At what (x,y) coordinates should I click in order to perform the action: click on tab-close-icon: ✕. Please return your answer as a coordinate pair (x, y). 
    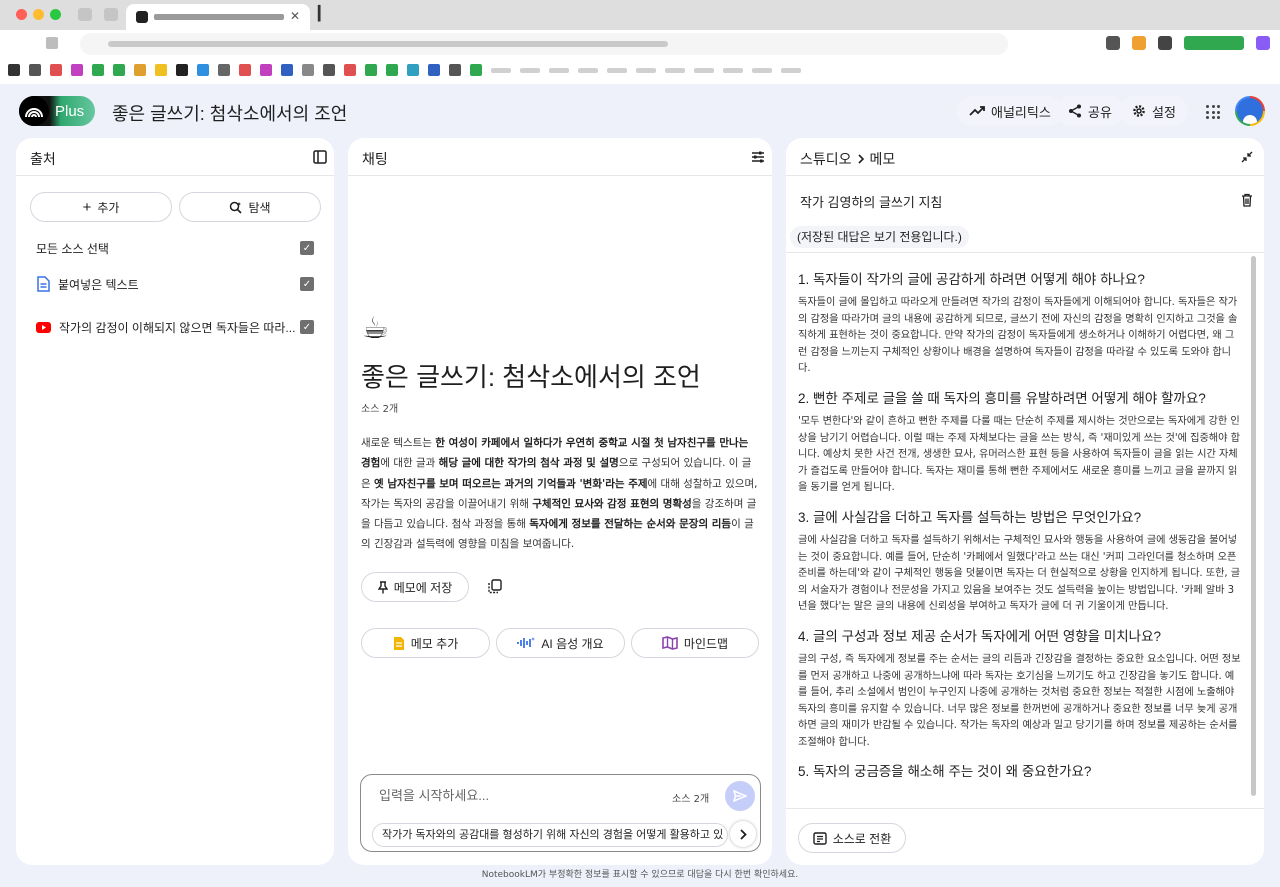
    Looking at the image, I should click on (295, 16).